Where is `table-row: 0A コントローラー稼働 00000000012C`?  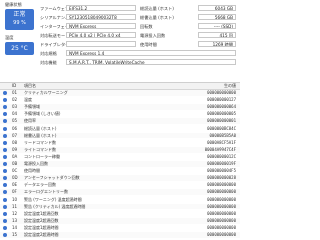
table-row: 0A コントローラー稼働 00000000012C is located at coordinates (120, 157).